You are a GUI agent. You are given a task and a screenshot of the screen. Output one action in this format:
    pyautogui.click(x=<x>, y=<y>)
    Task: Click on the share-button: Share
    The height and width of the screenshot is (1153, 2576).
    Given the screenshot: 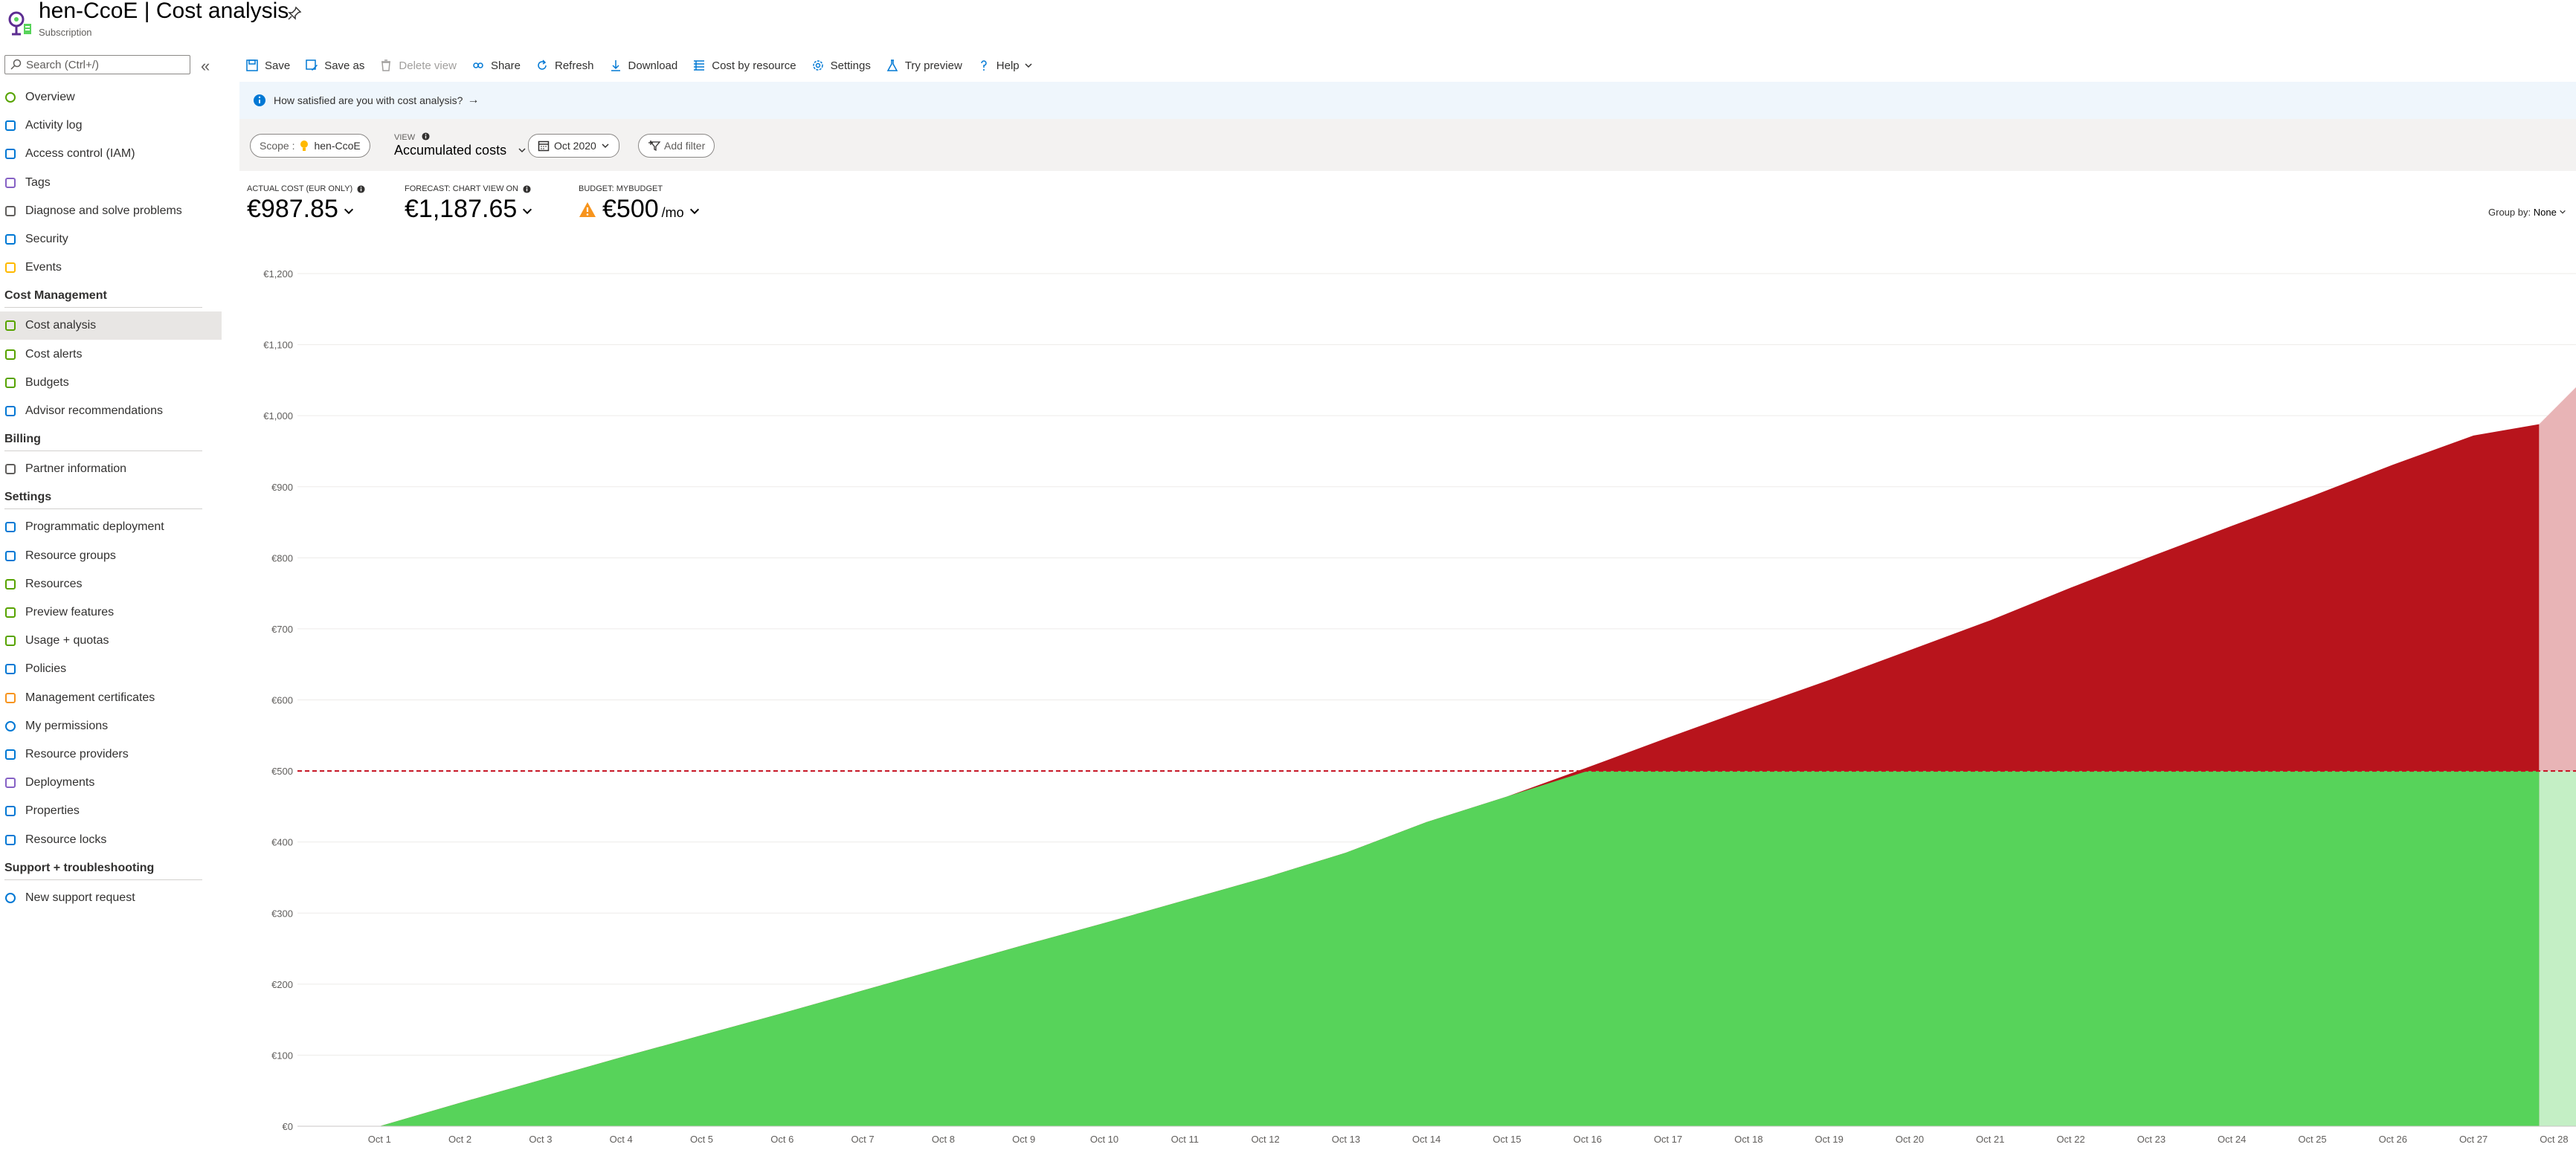 What is the action you would take?
    pyautogui.click(x=496, y=65)
    